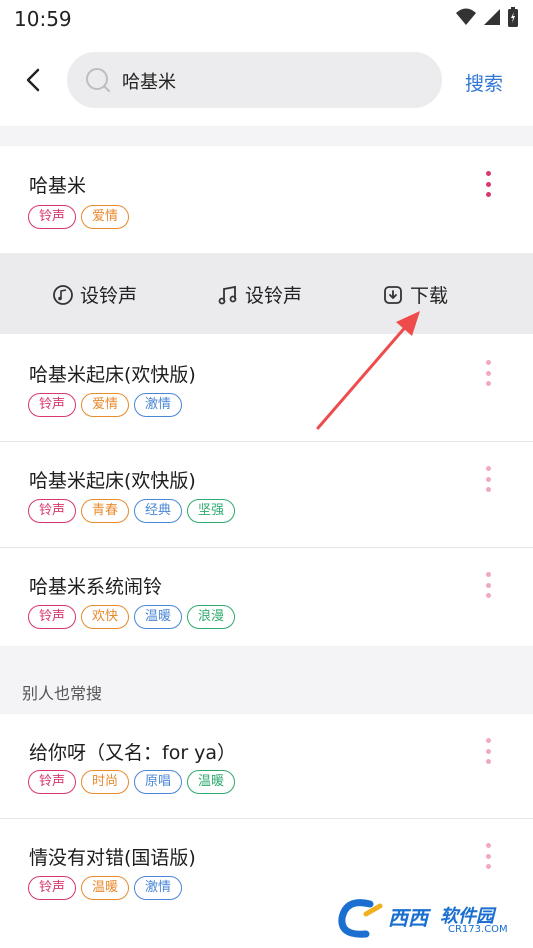 The width and height of the screenshot is (533, 948). What do you see at coordinates (211, 617) in the screenshot?
I see `tag: 浪漫` at bounding box center [211, 617].